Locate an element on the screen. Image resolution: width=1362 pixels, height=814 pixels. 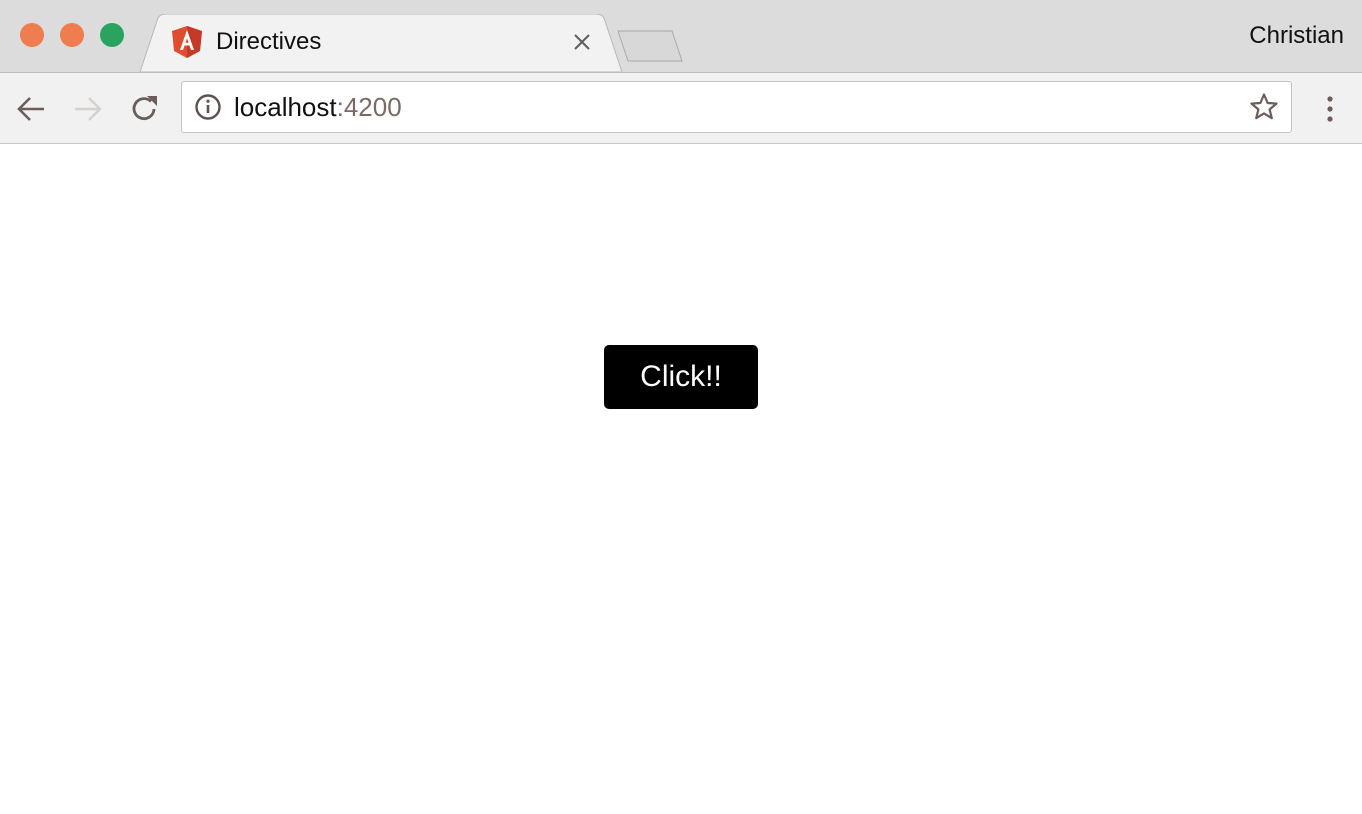
click-button: Click!! is located at coordinates (681, 377).